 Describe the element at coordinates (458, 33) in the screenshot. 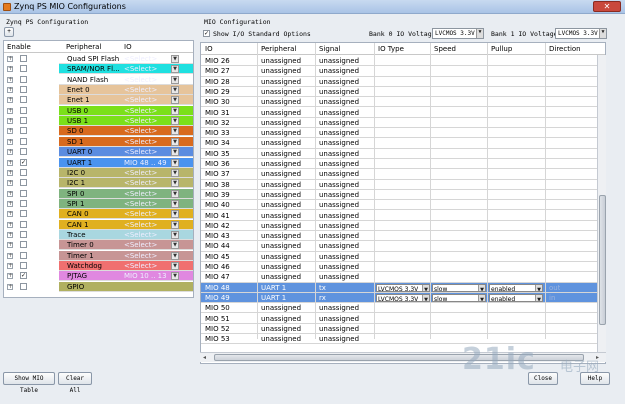

I see `bank0-voltage-select: LVCMOS 3.3V ▼` at that location.